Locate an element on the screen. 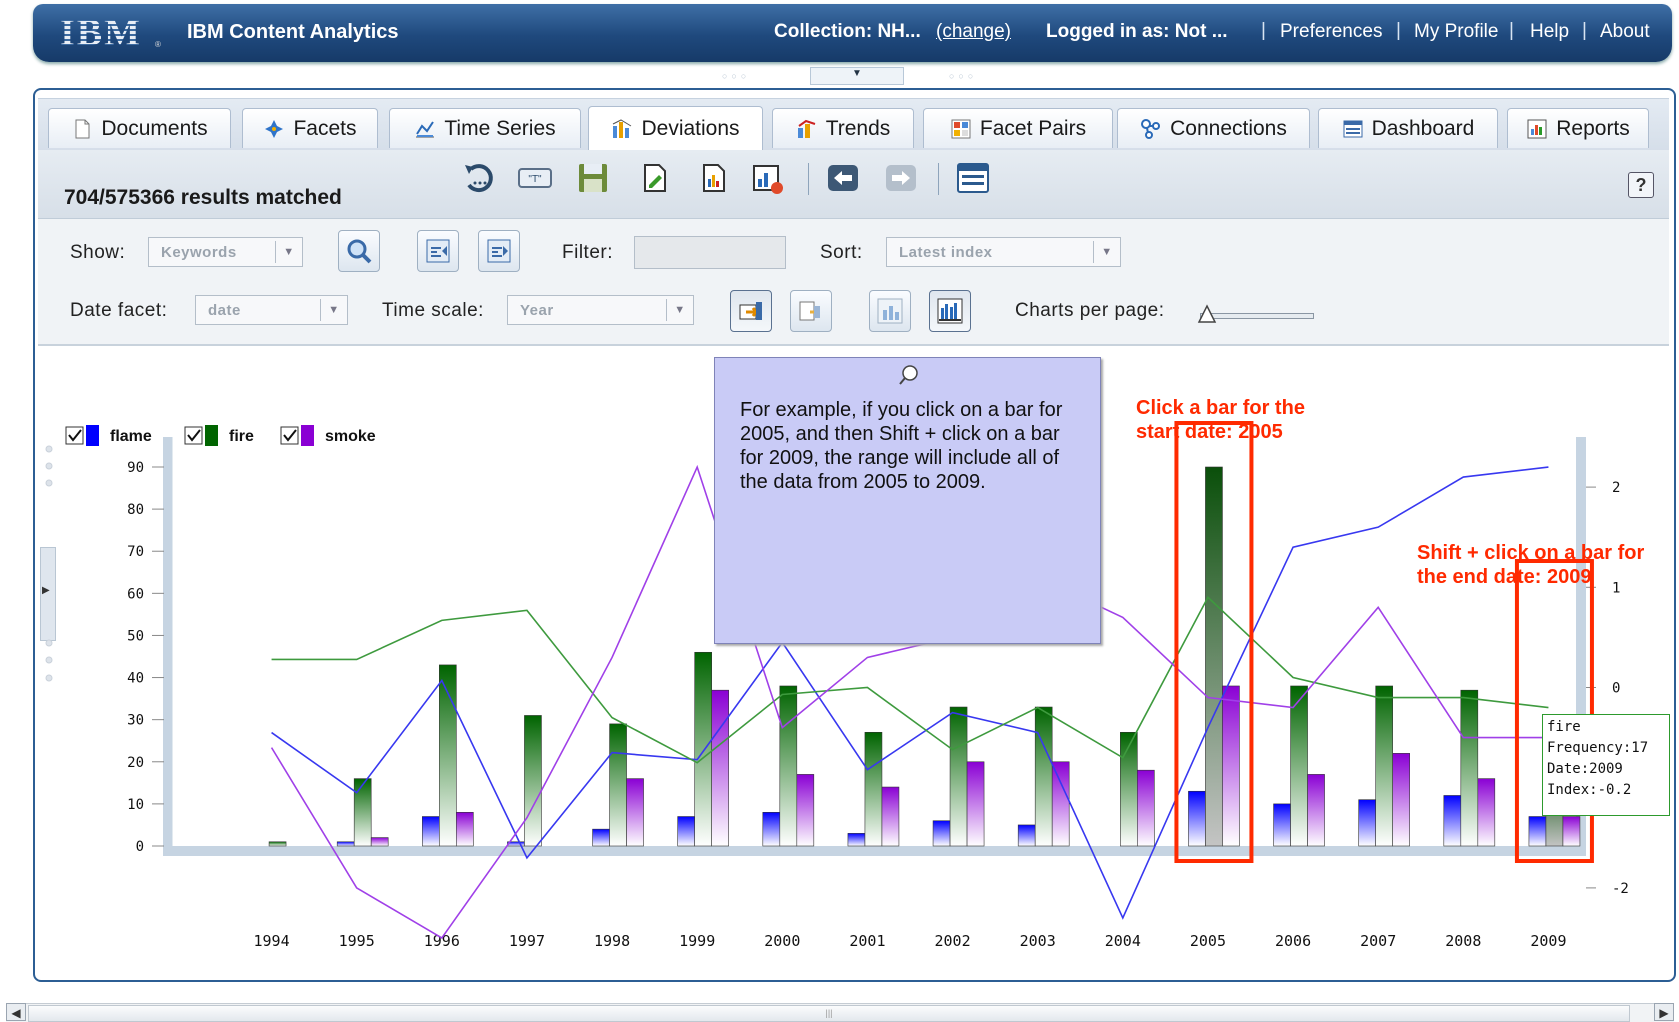  tab-trends: Trends is located at coordinates (843, 128).